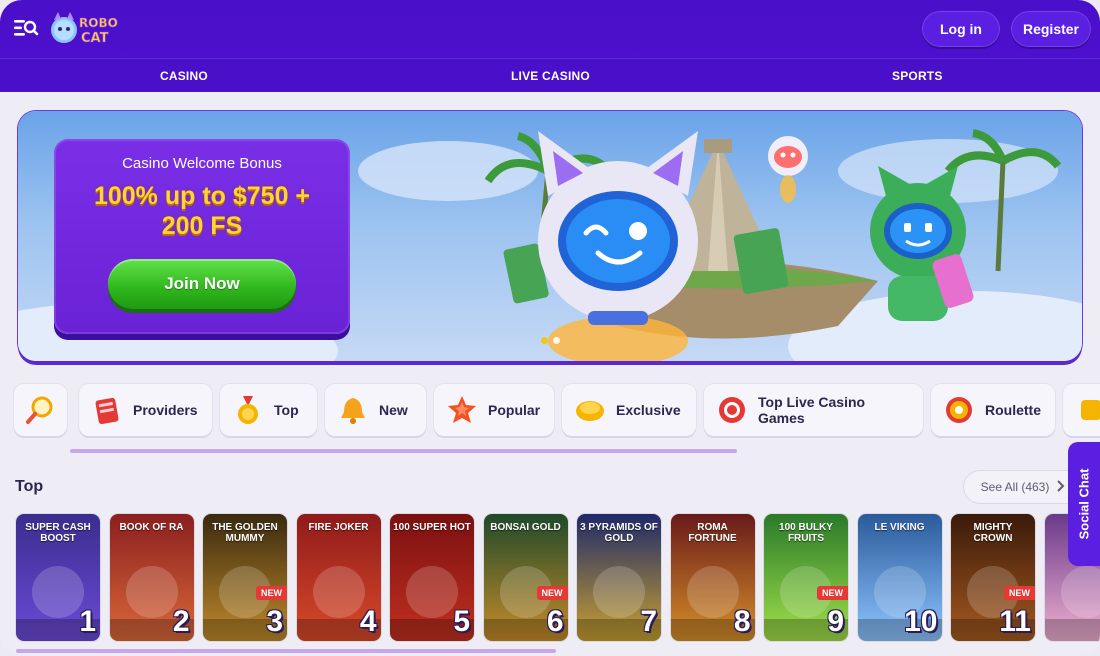  I want to click on game-title: SUPER CASH BOOST, so click(58, 533).